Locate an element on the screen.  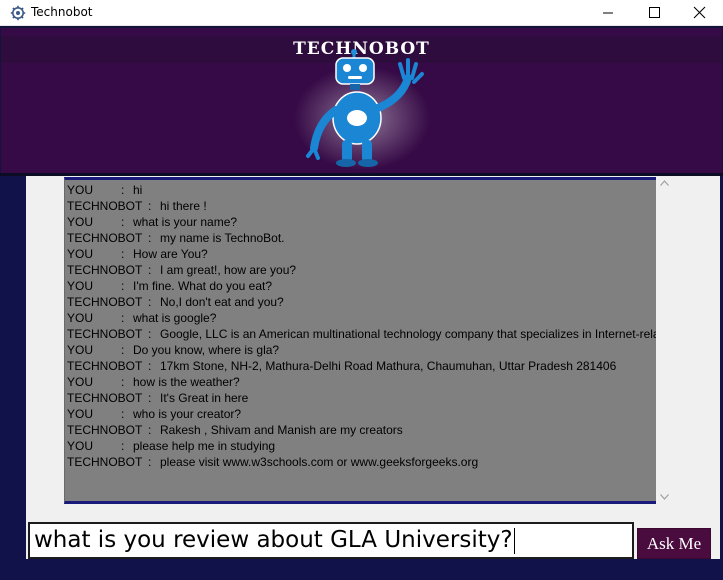
chevron-up-icon is located at coordinates (664, 183).